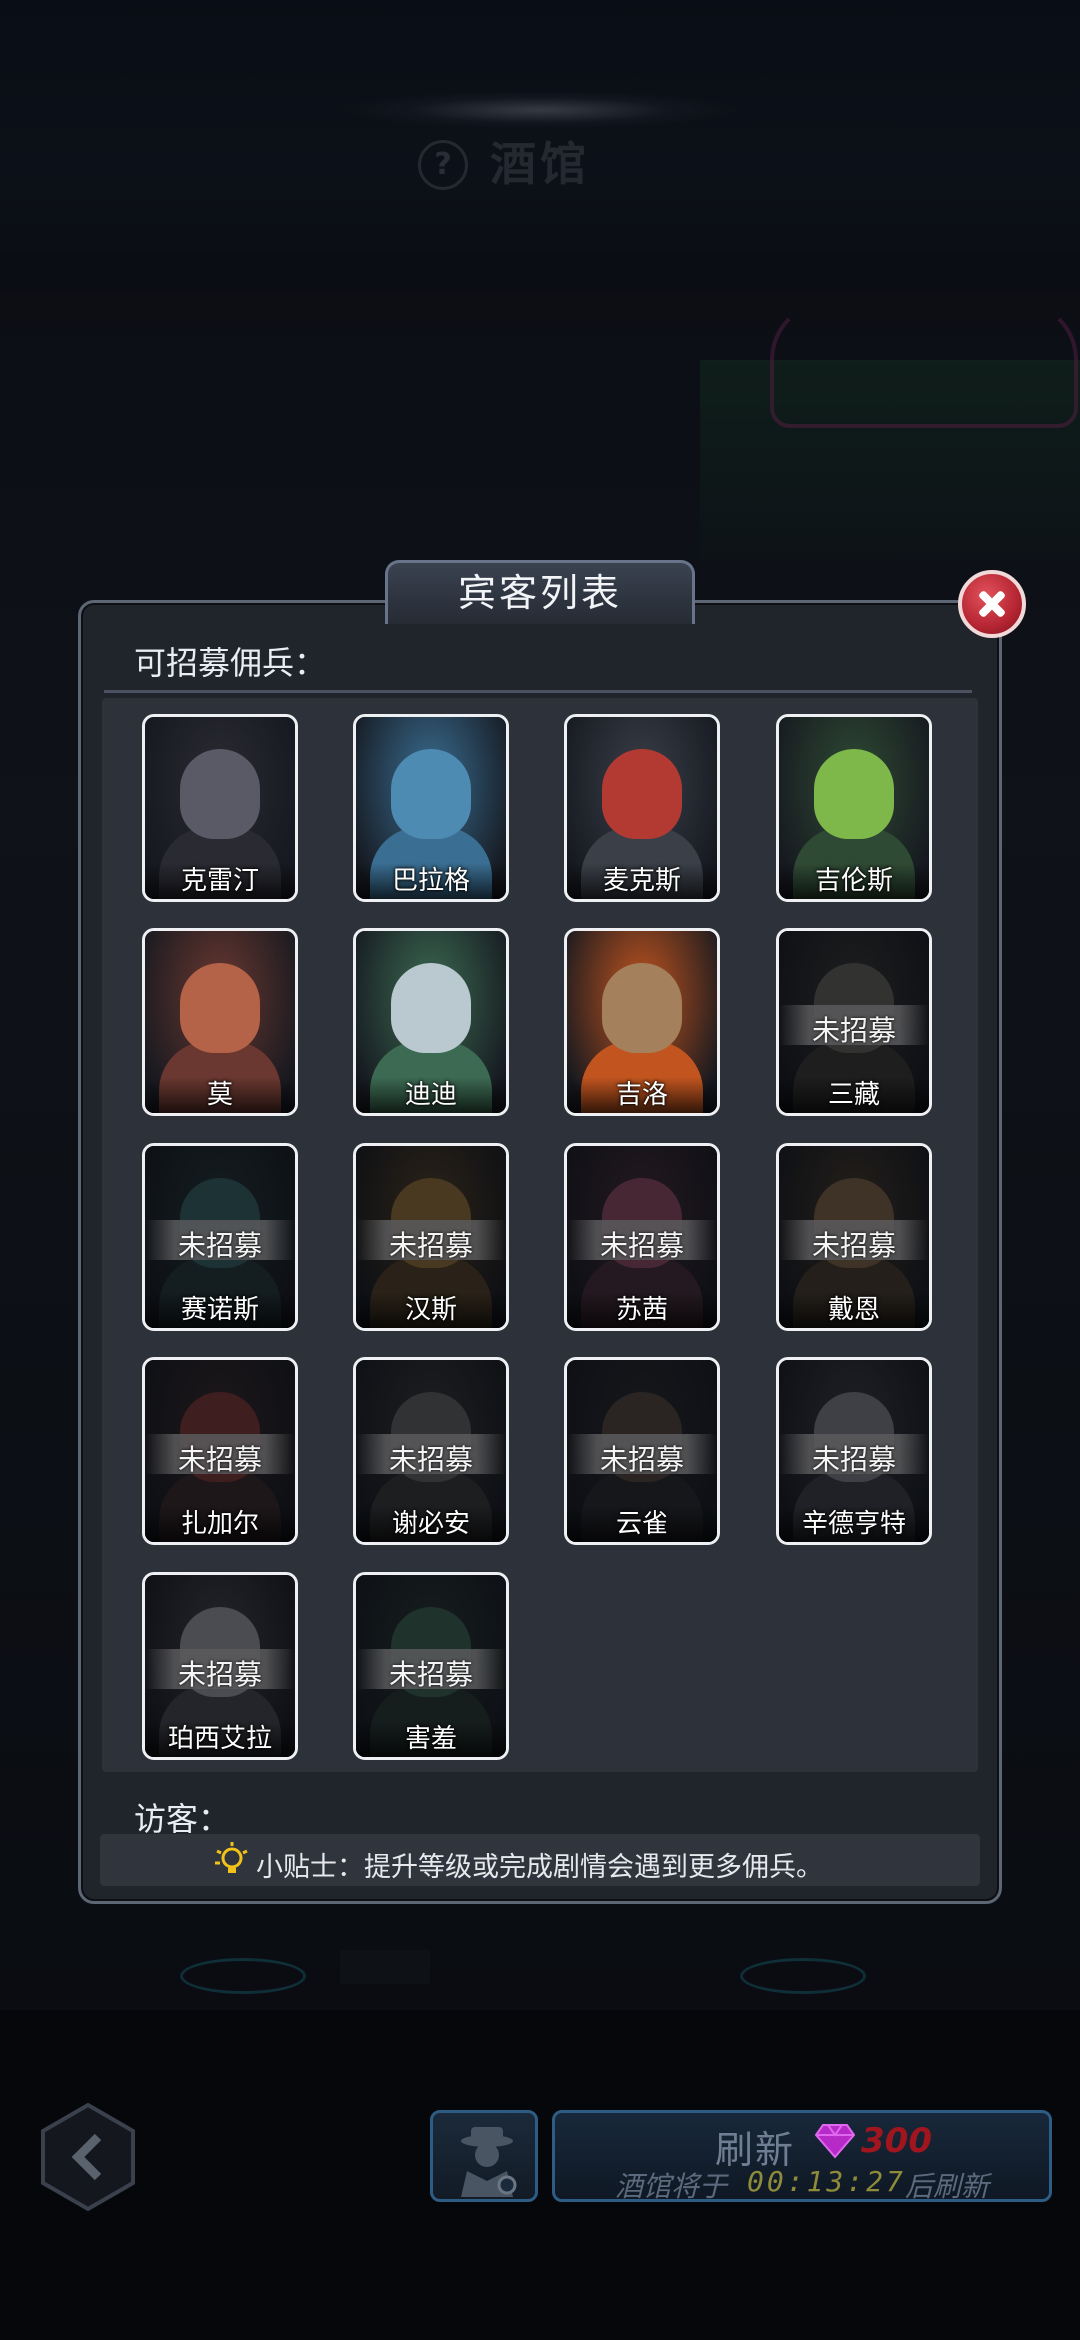 The height and width of the screenshot is (2340, 1080). I want to click on hero-card: 未招募 苏茜, so click(642, 1237).